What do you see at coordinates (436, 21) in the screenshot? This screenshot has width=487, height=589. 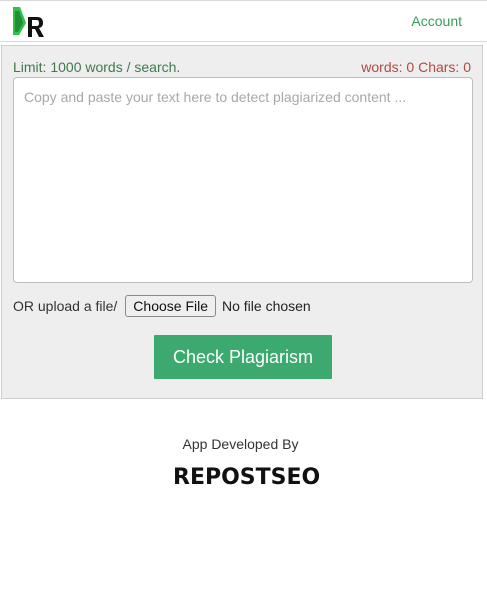 I see `account-link: Account` at bounding box center [436, 21].